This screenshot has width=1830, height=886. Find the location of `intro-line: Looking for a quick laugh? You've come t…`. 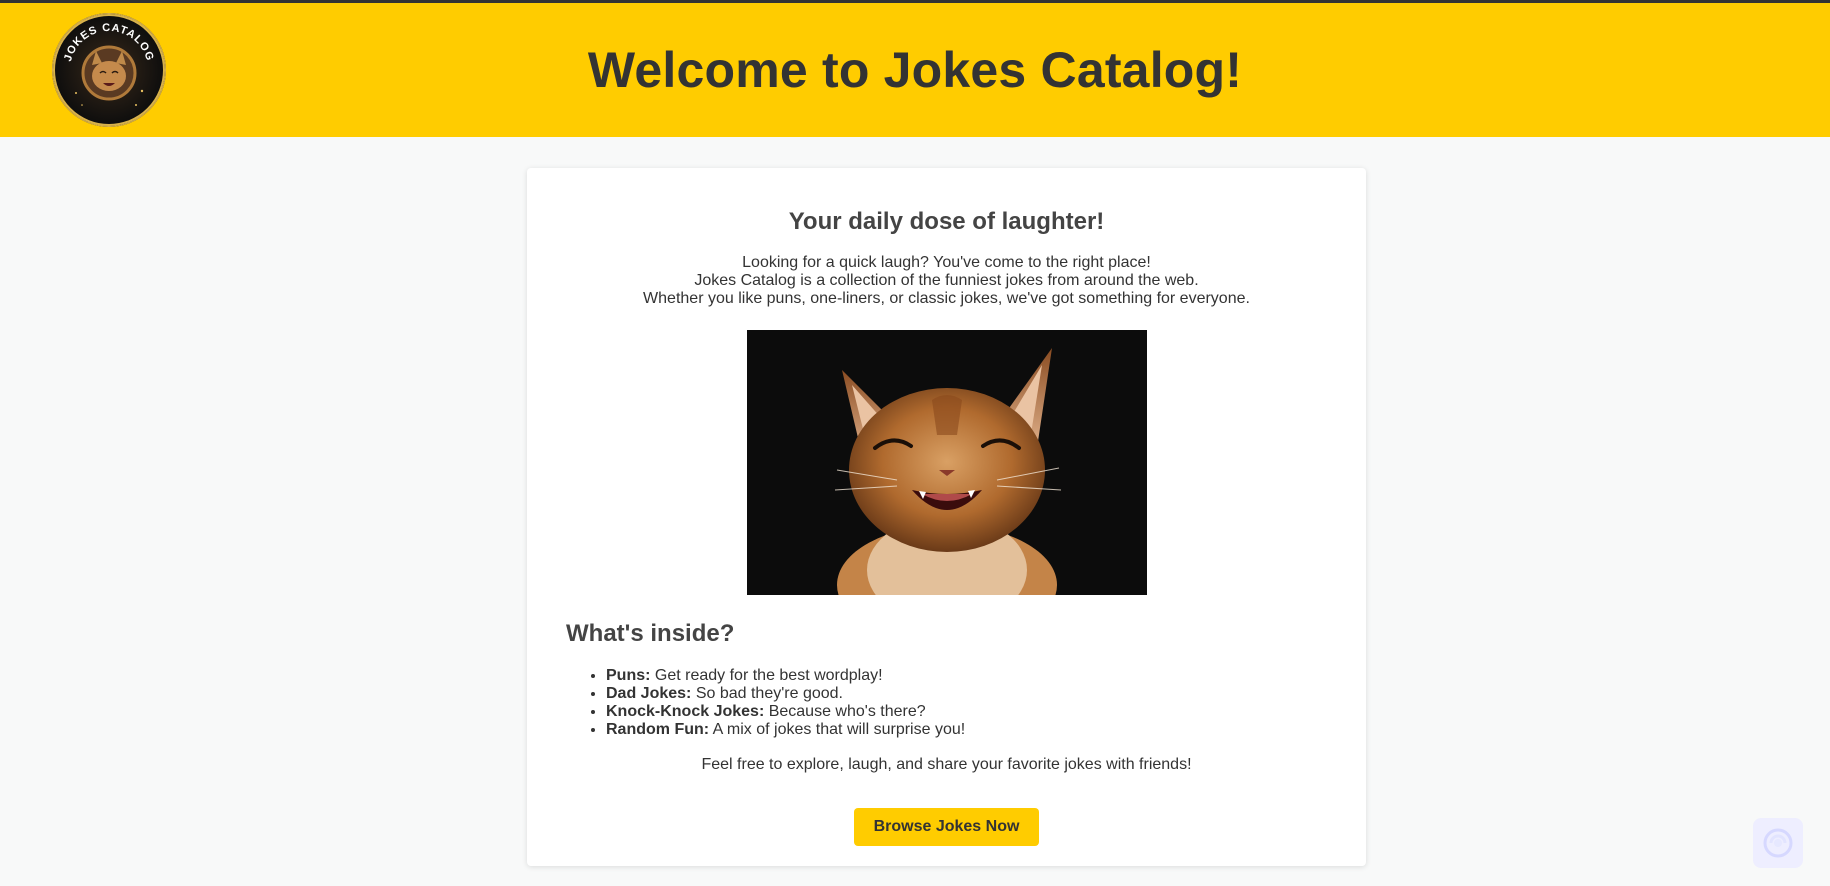

intro-line: Looking for a quick laugh? You've come t… is located at coordinates (946, 262).